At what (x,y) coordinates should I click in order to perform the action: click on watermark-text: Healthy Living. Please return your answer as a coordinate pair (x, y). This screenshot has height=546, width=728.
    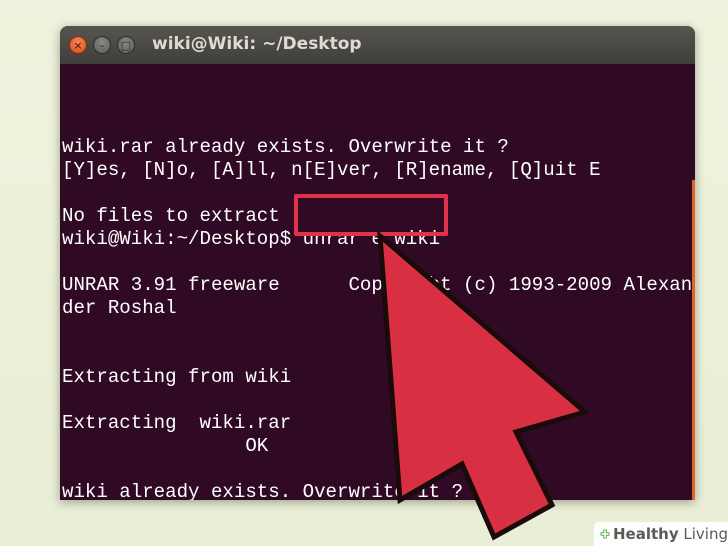
    Looking at the image, I should click on (670, 534).